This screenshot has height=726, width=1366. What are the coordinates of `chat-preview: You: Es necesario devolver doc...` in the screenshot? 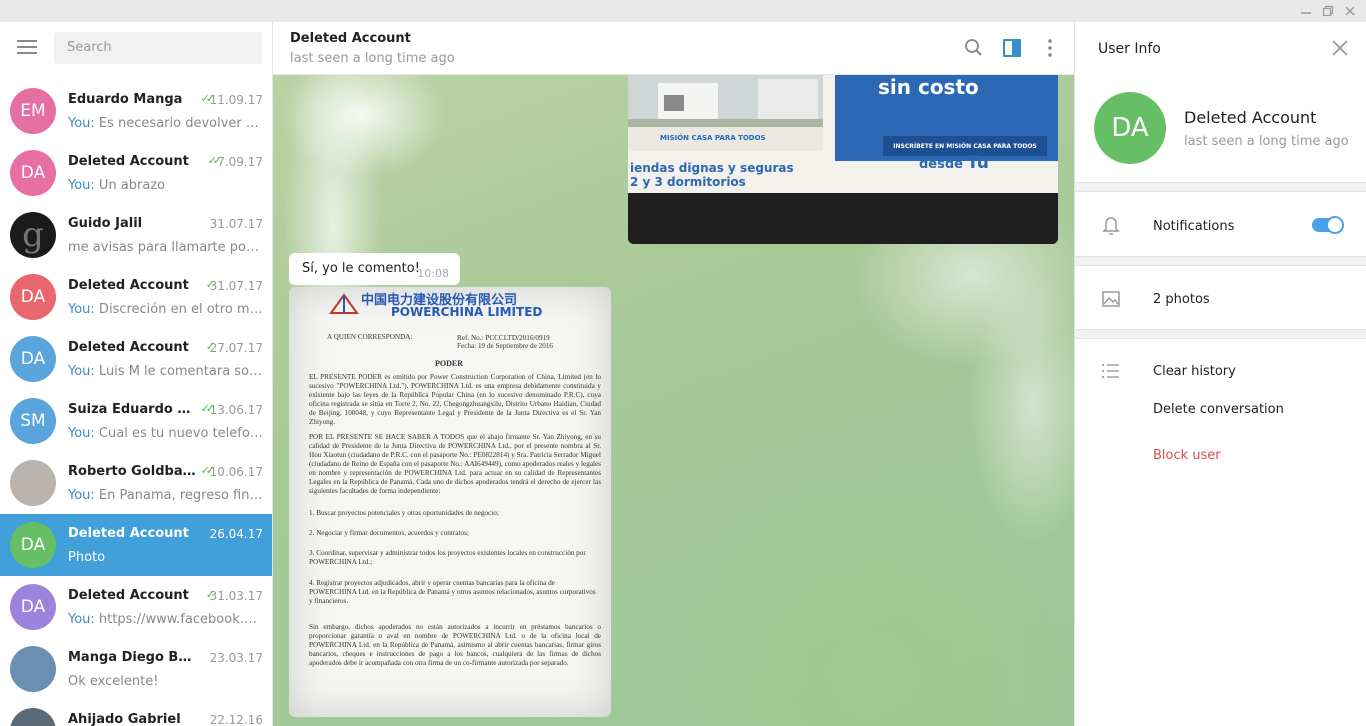 It's located at (165, 123).